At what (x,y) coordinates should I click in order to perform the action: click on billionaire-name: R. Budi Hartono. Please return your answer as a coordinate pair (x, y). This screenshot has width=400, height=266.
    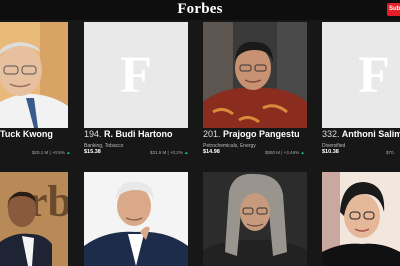
    Looking at the image, I should click on (138, 134).